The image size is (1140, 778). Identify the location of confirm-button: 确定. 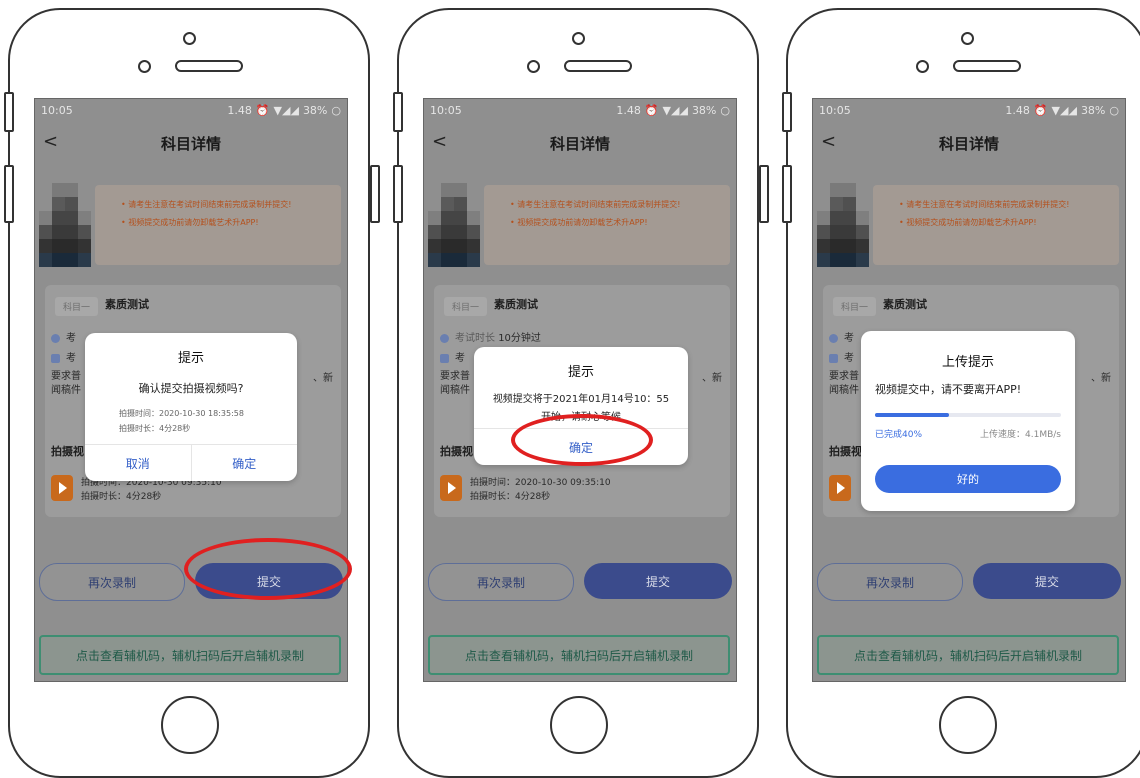
(245, 463).